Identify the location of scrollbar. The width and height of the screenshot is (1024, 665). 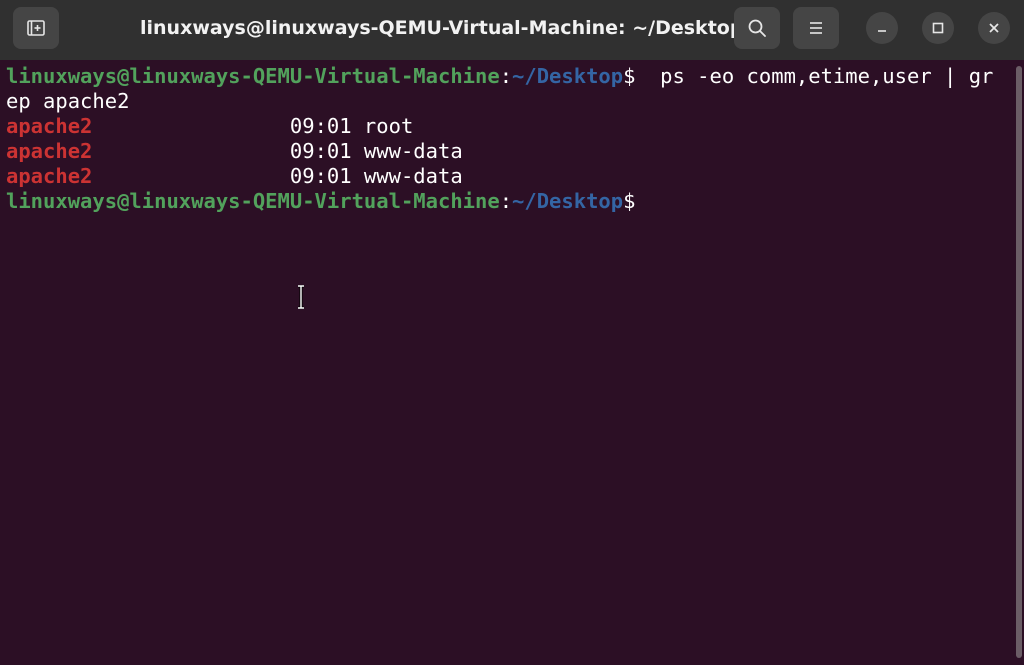
(1019, 362).